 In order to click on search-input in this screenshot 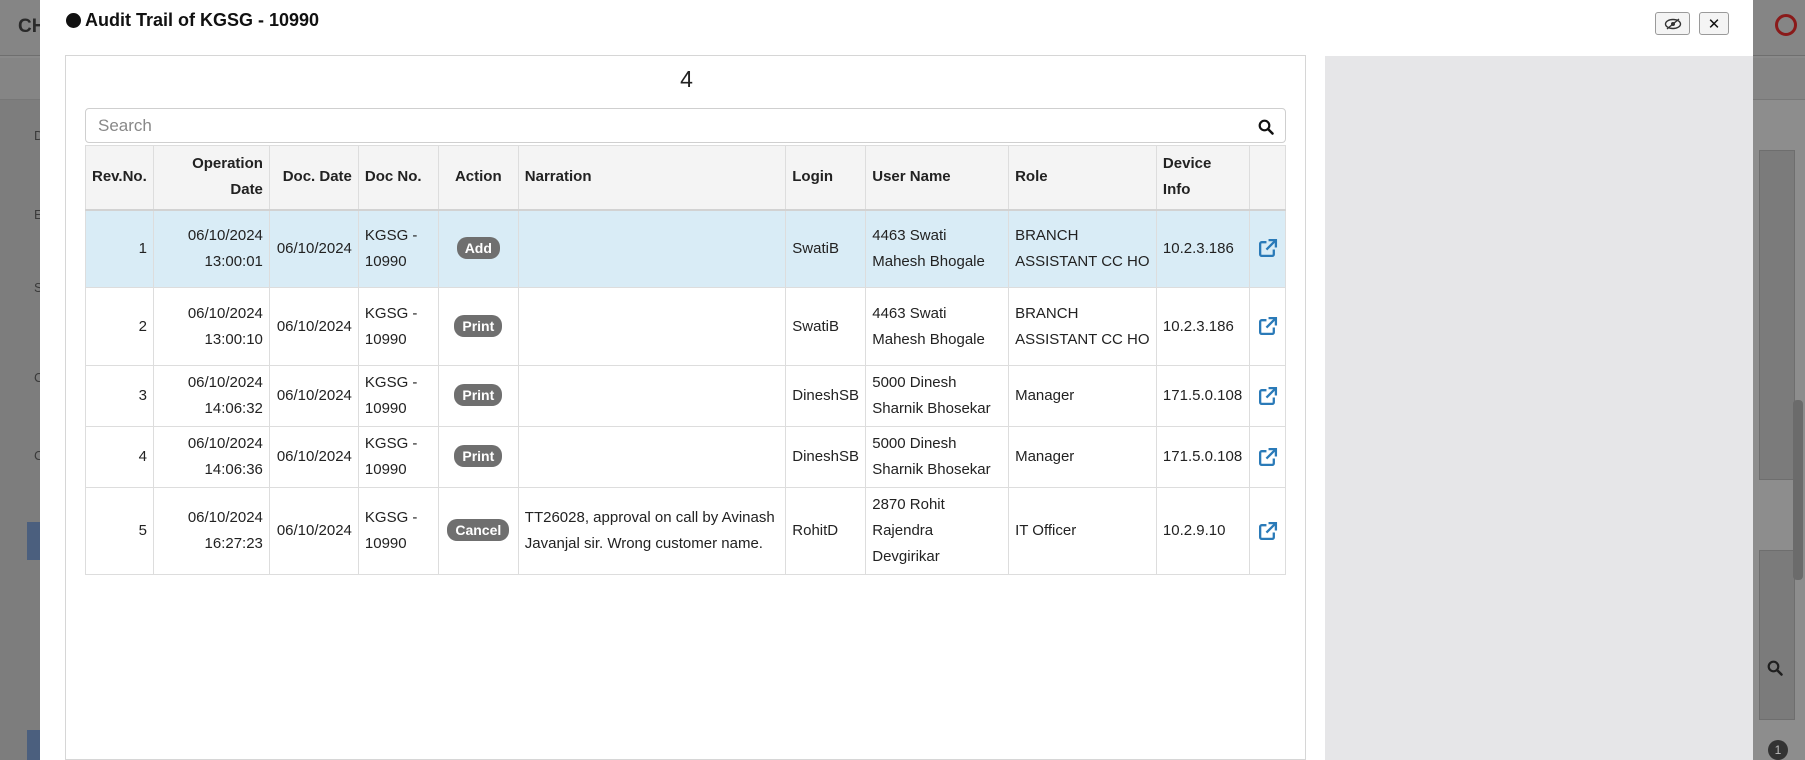, I will do `click(656, 125)`.